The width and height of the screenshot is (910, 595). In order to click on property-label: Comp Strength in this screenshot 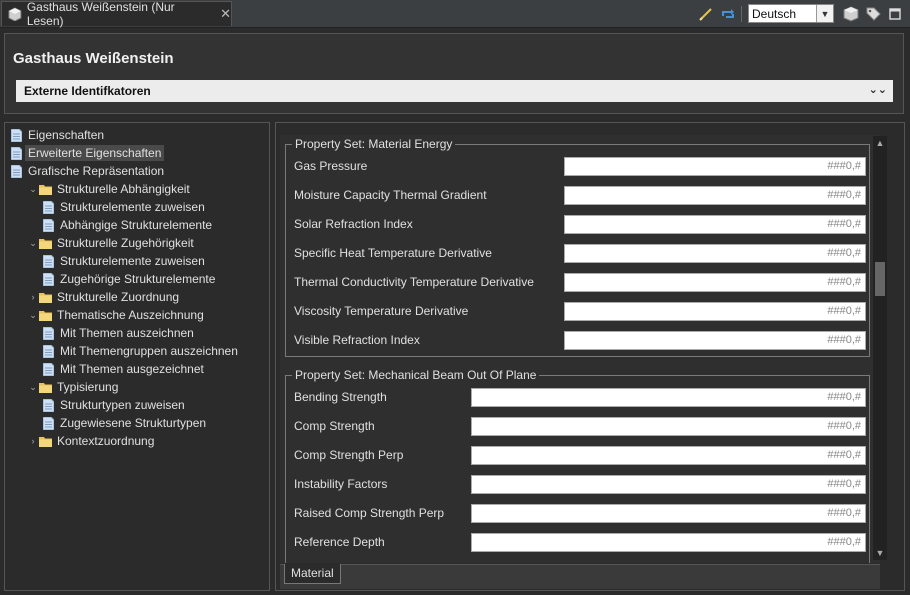, I will do `click(334, 426)`.